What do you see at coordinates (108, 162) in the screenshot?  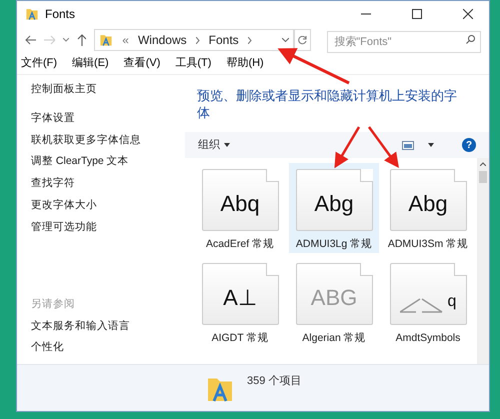 I see `sidebar-link: 调整 ClearType 文本` at bounding box center [108, 162].